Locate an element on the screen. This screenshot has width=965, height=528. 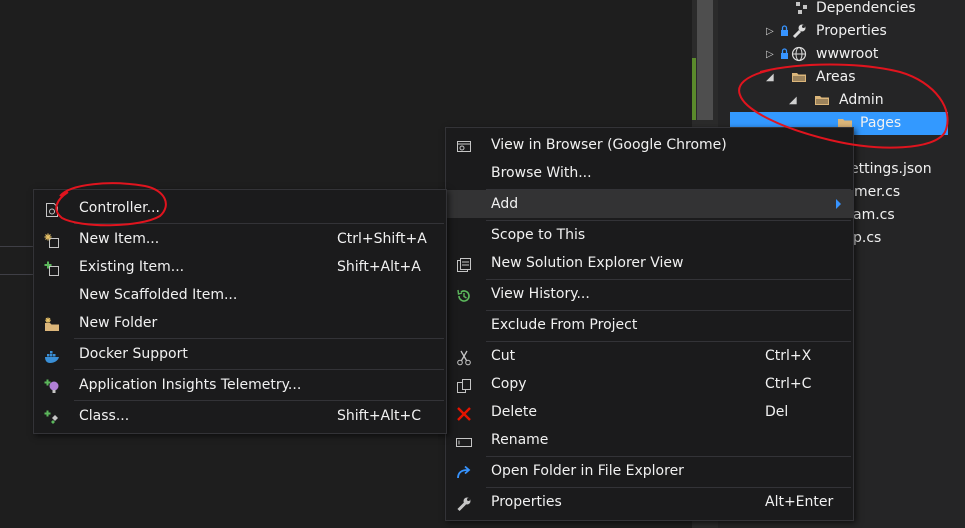
annotation-circle-areas is located at coordinates (843, 106).